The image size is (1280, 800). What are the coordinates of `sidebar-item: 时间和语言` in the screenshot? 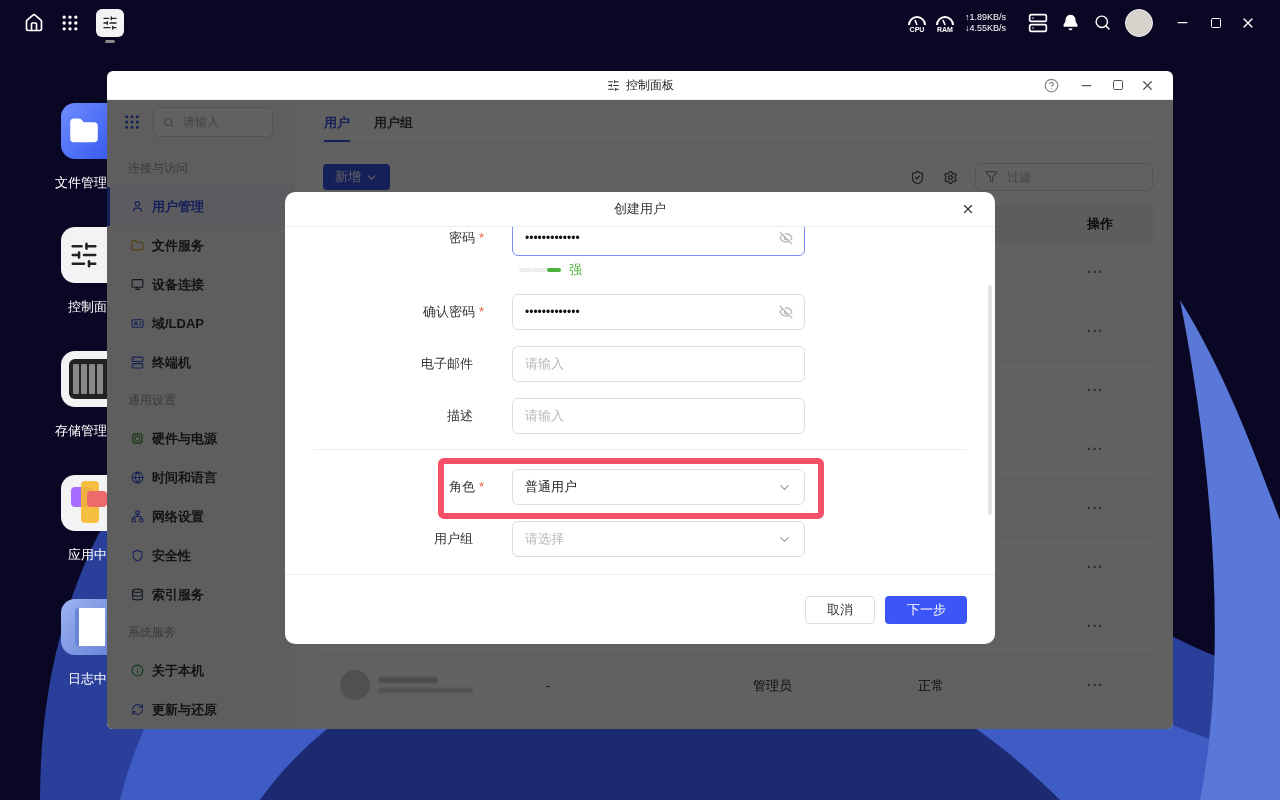 It's located at (201, 477).